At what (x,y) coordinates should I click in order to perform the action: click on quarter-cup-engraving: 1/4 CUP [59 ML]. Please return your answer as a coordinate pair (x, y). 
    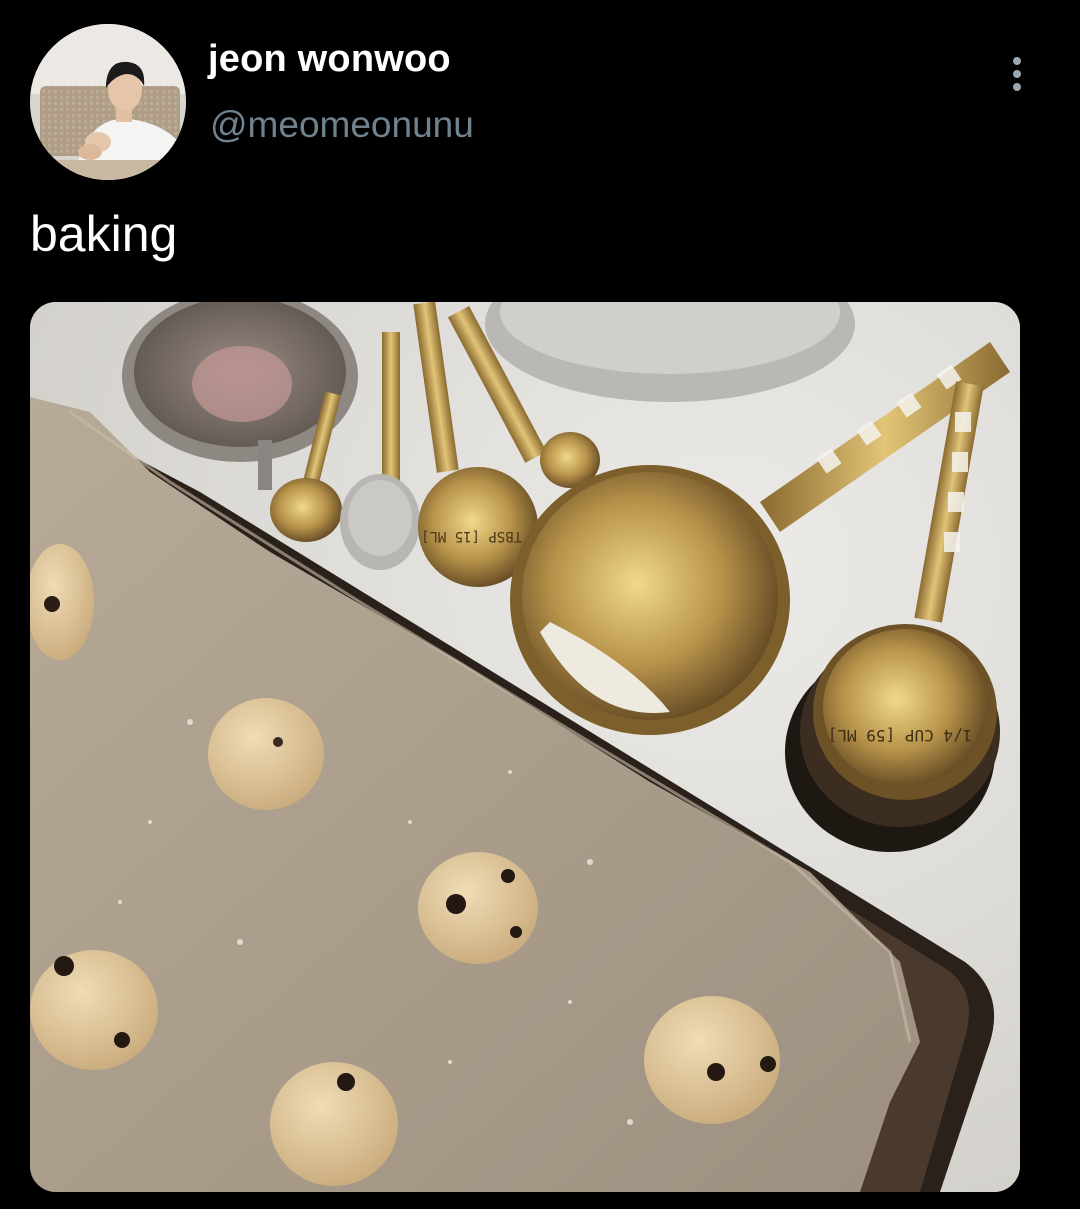
    Looking at the image, I should click on (900, 735).